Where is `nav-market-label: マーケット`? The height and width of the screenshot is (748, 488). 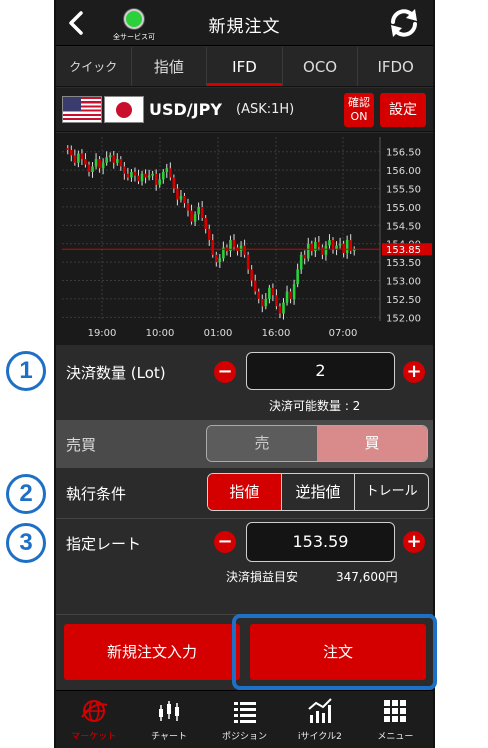
nav-market-label: マーケット is located at coordinates (94, 737).